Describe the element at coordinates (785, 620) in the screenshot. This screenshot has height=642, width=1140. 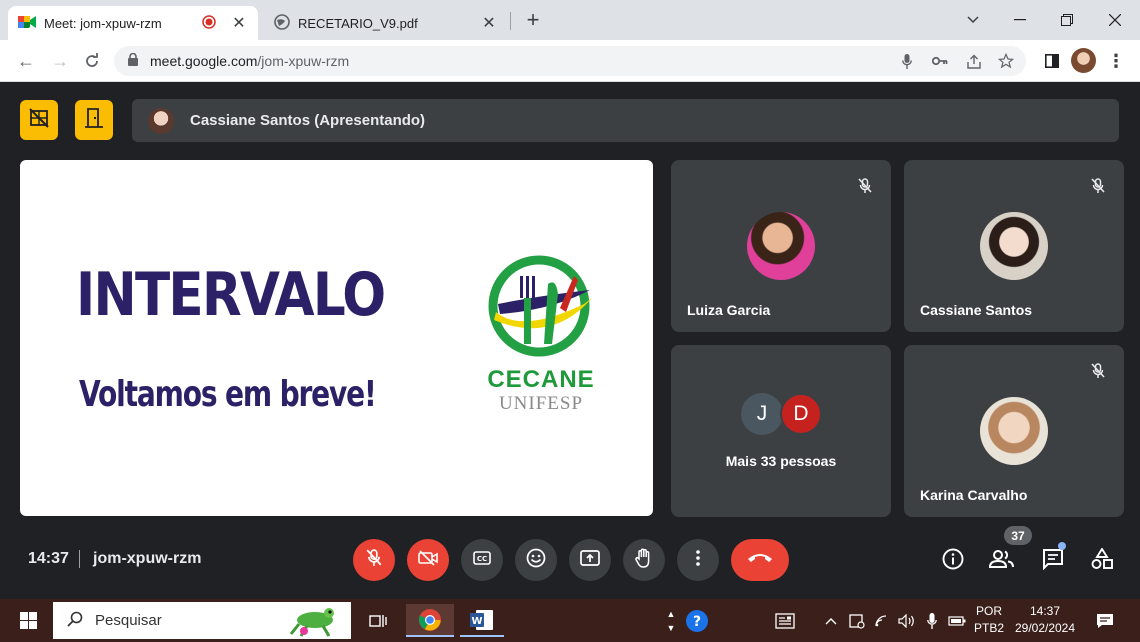
I see `news-widget-icon` at that location.